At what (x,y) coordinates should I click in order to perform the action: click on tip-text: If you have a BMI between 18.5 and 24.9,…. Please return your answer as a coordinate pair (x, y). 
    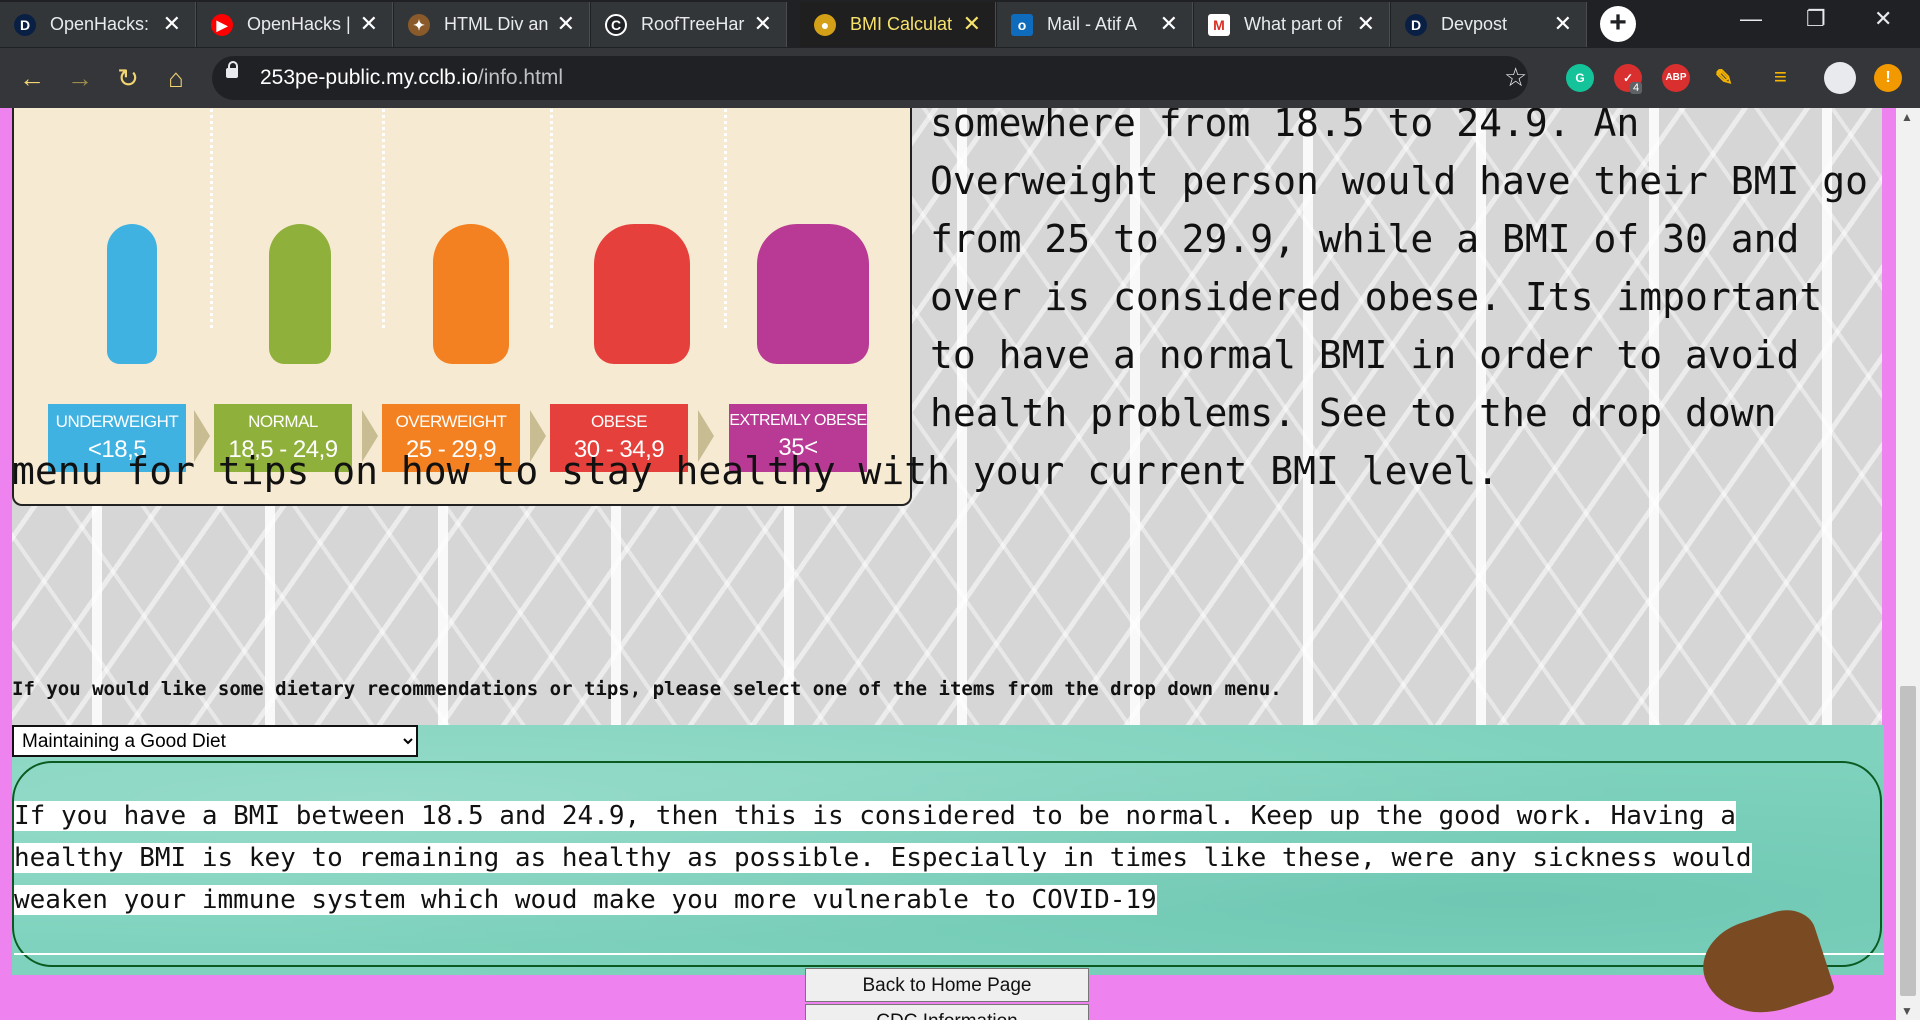
    Looking at the image, I should click on (944, 858).